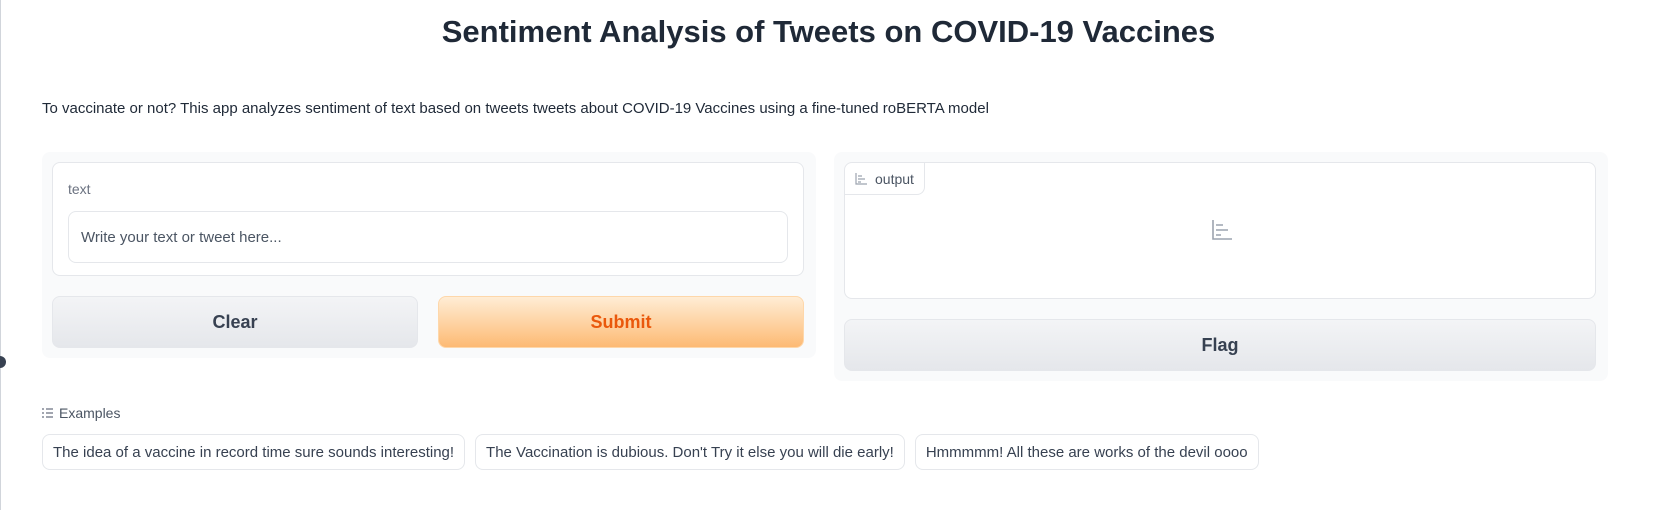 Image resolution: width=1657 pixels, height=510 pixels. What do you see at coordinates (90, 413) in the screenshot?
I see `examples-heading: Examples` at bounding box center [90, 413].